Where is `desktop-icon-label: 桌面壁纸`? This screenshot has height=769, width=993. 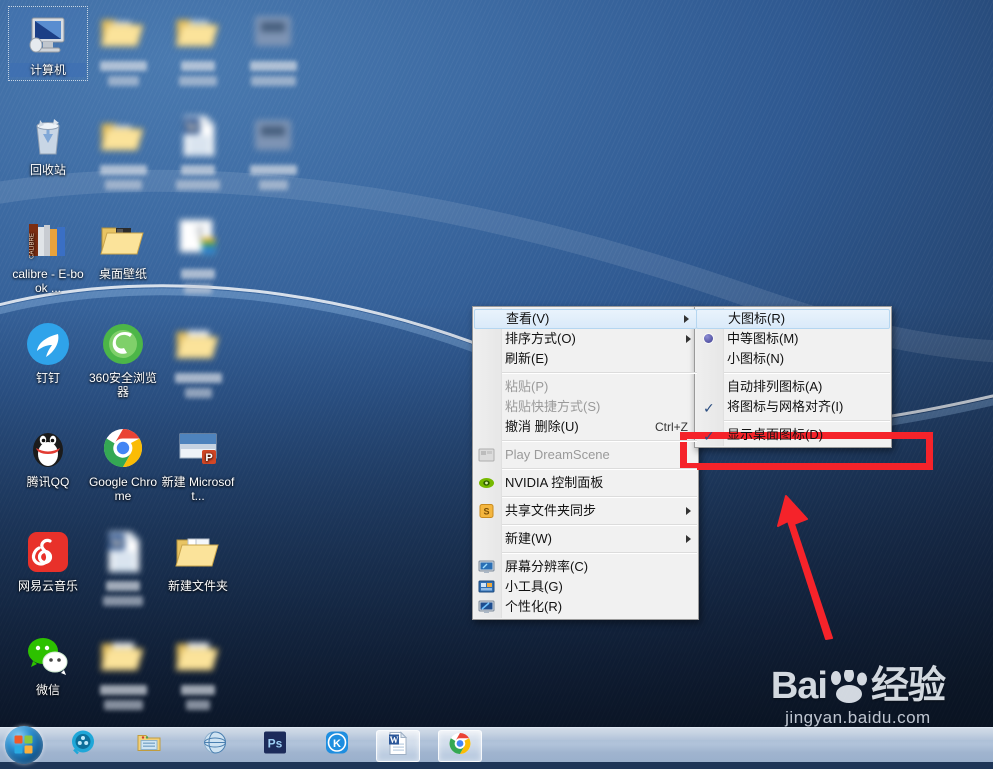
desktop-icon-label: 桌面壁纸 is located at coordinates (122, 274).